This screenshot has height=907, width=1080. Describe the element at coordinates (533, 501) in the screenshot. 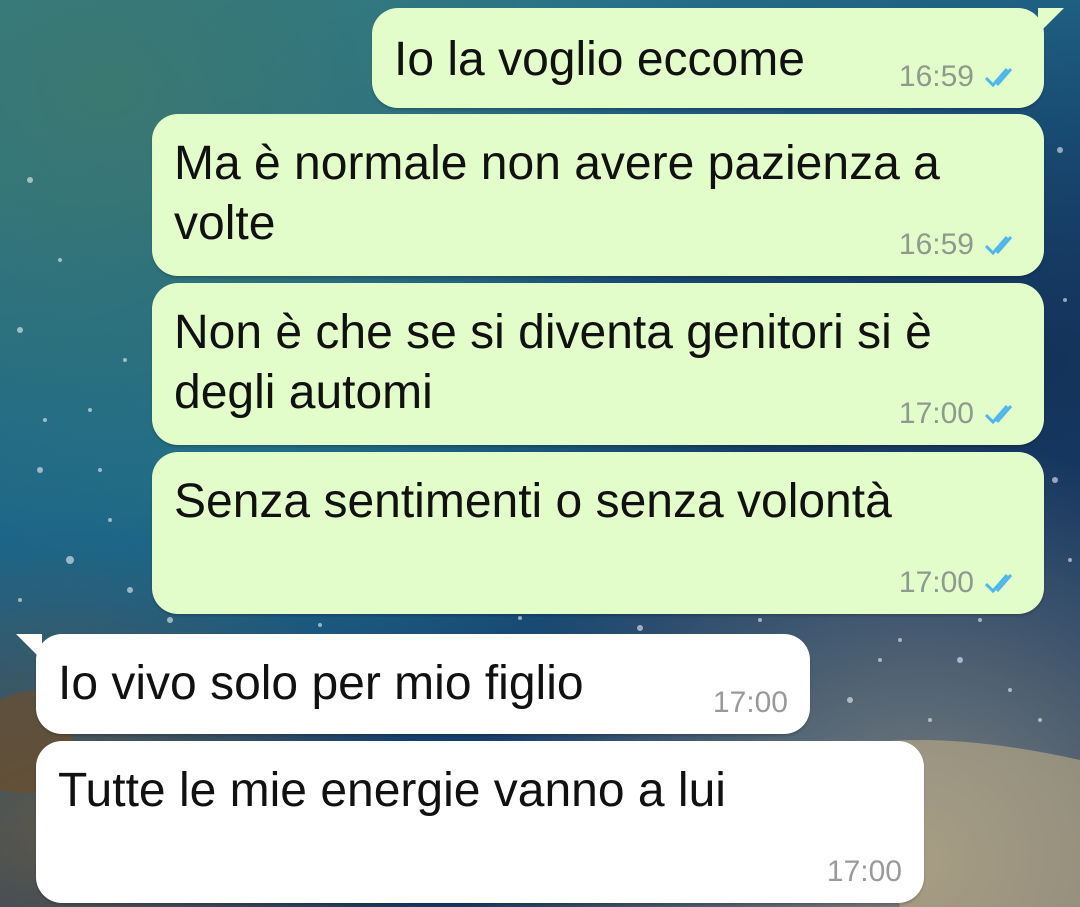

I see `message-text: Senza sentimenti o senza volontà` at that location.